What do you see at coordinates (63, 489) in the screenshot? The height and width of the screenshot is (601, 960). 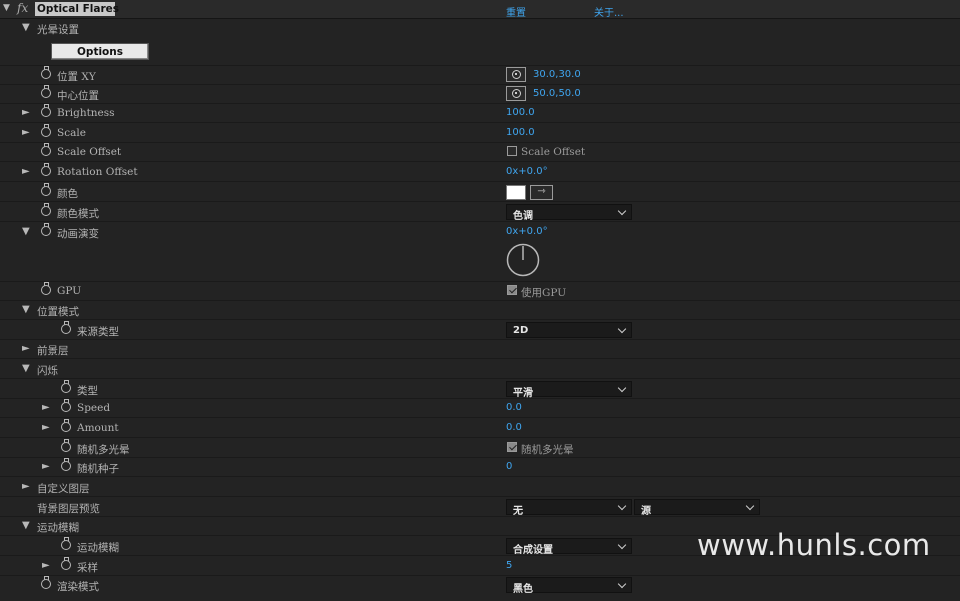 I see `section-label: 自定义图层` at bounding box center [63, 489].